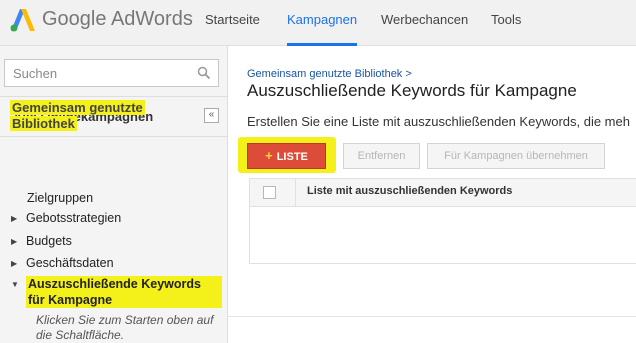 Image resolution: width=636 pixels, height=343 pixels. I want to click on sidebar-item-budgets: ▶ Budgets, so click(41, 241).